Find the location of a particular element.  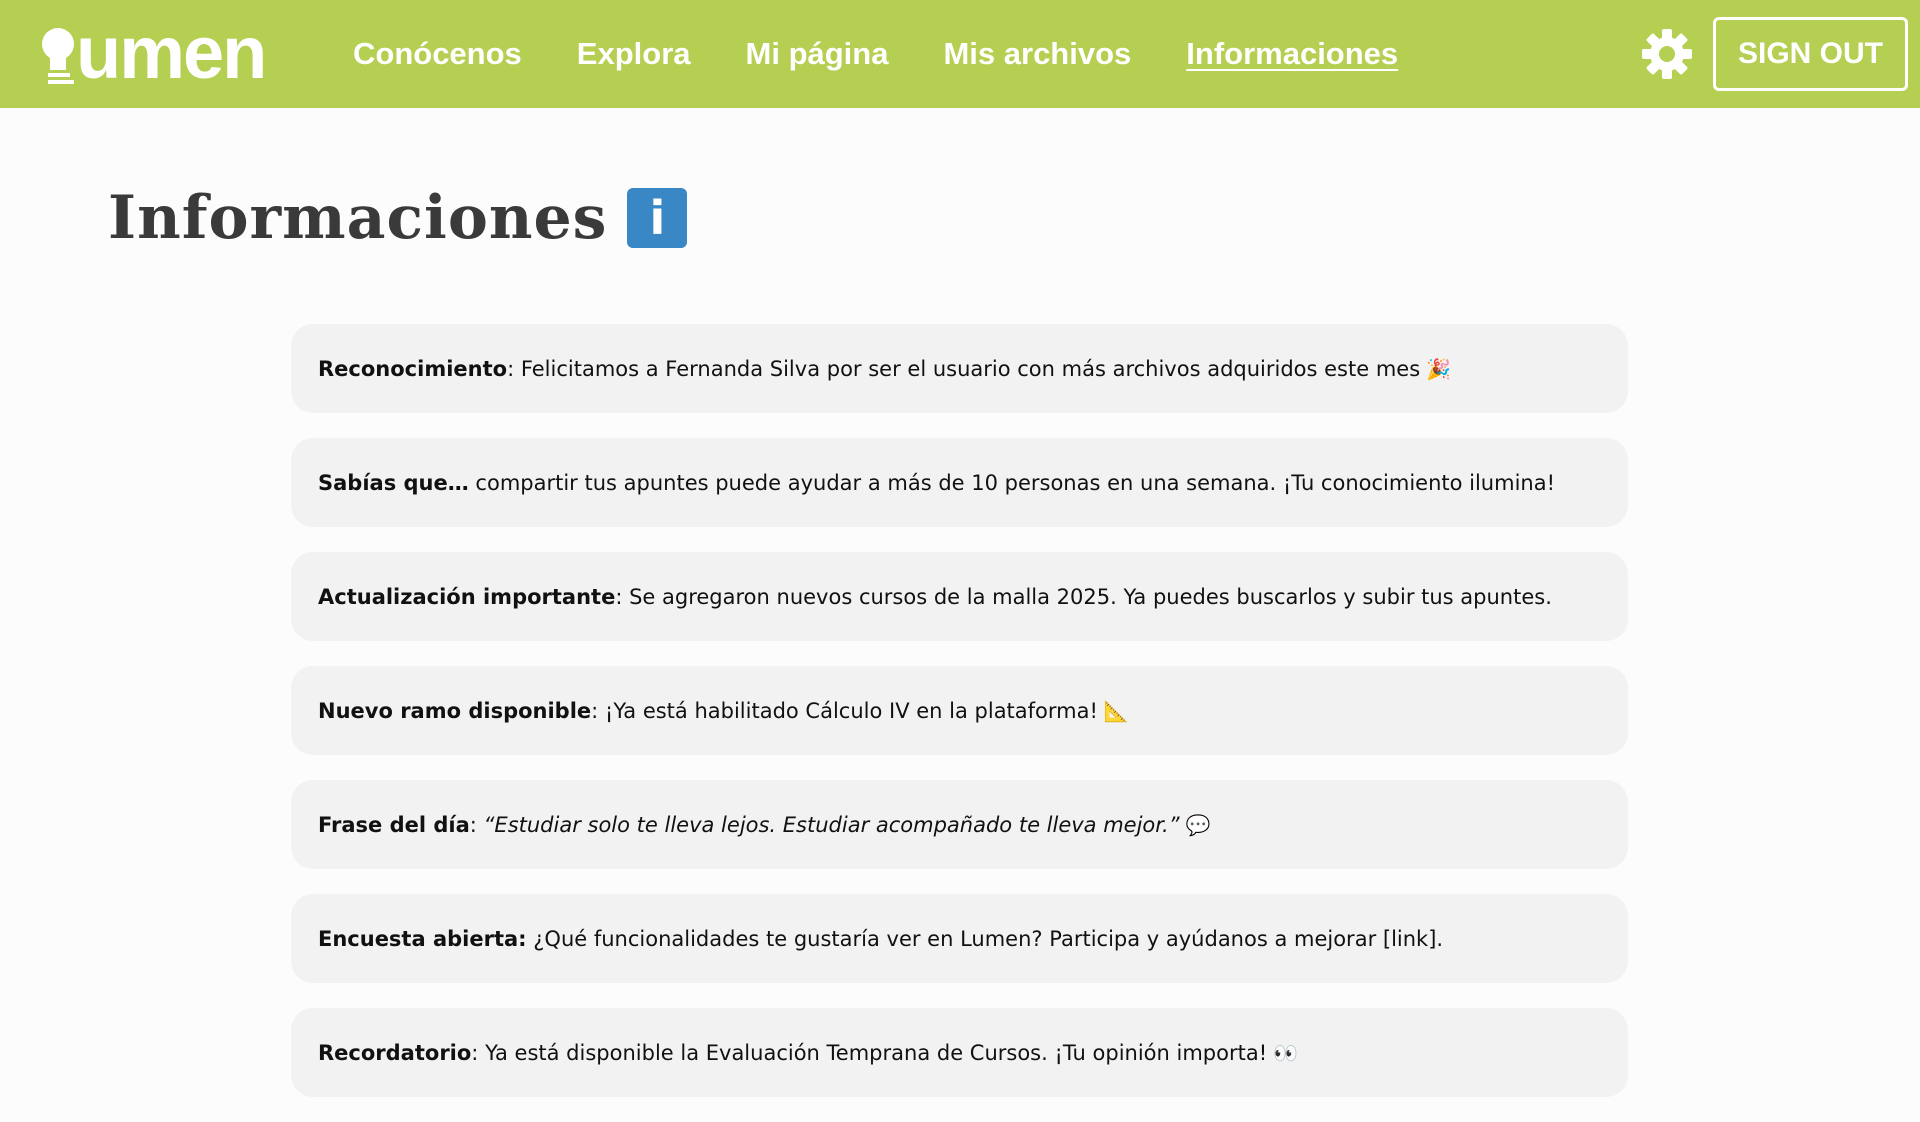

announcement-label: Frase del día is located at coordinates (394, 824).